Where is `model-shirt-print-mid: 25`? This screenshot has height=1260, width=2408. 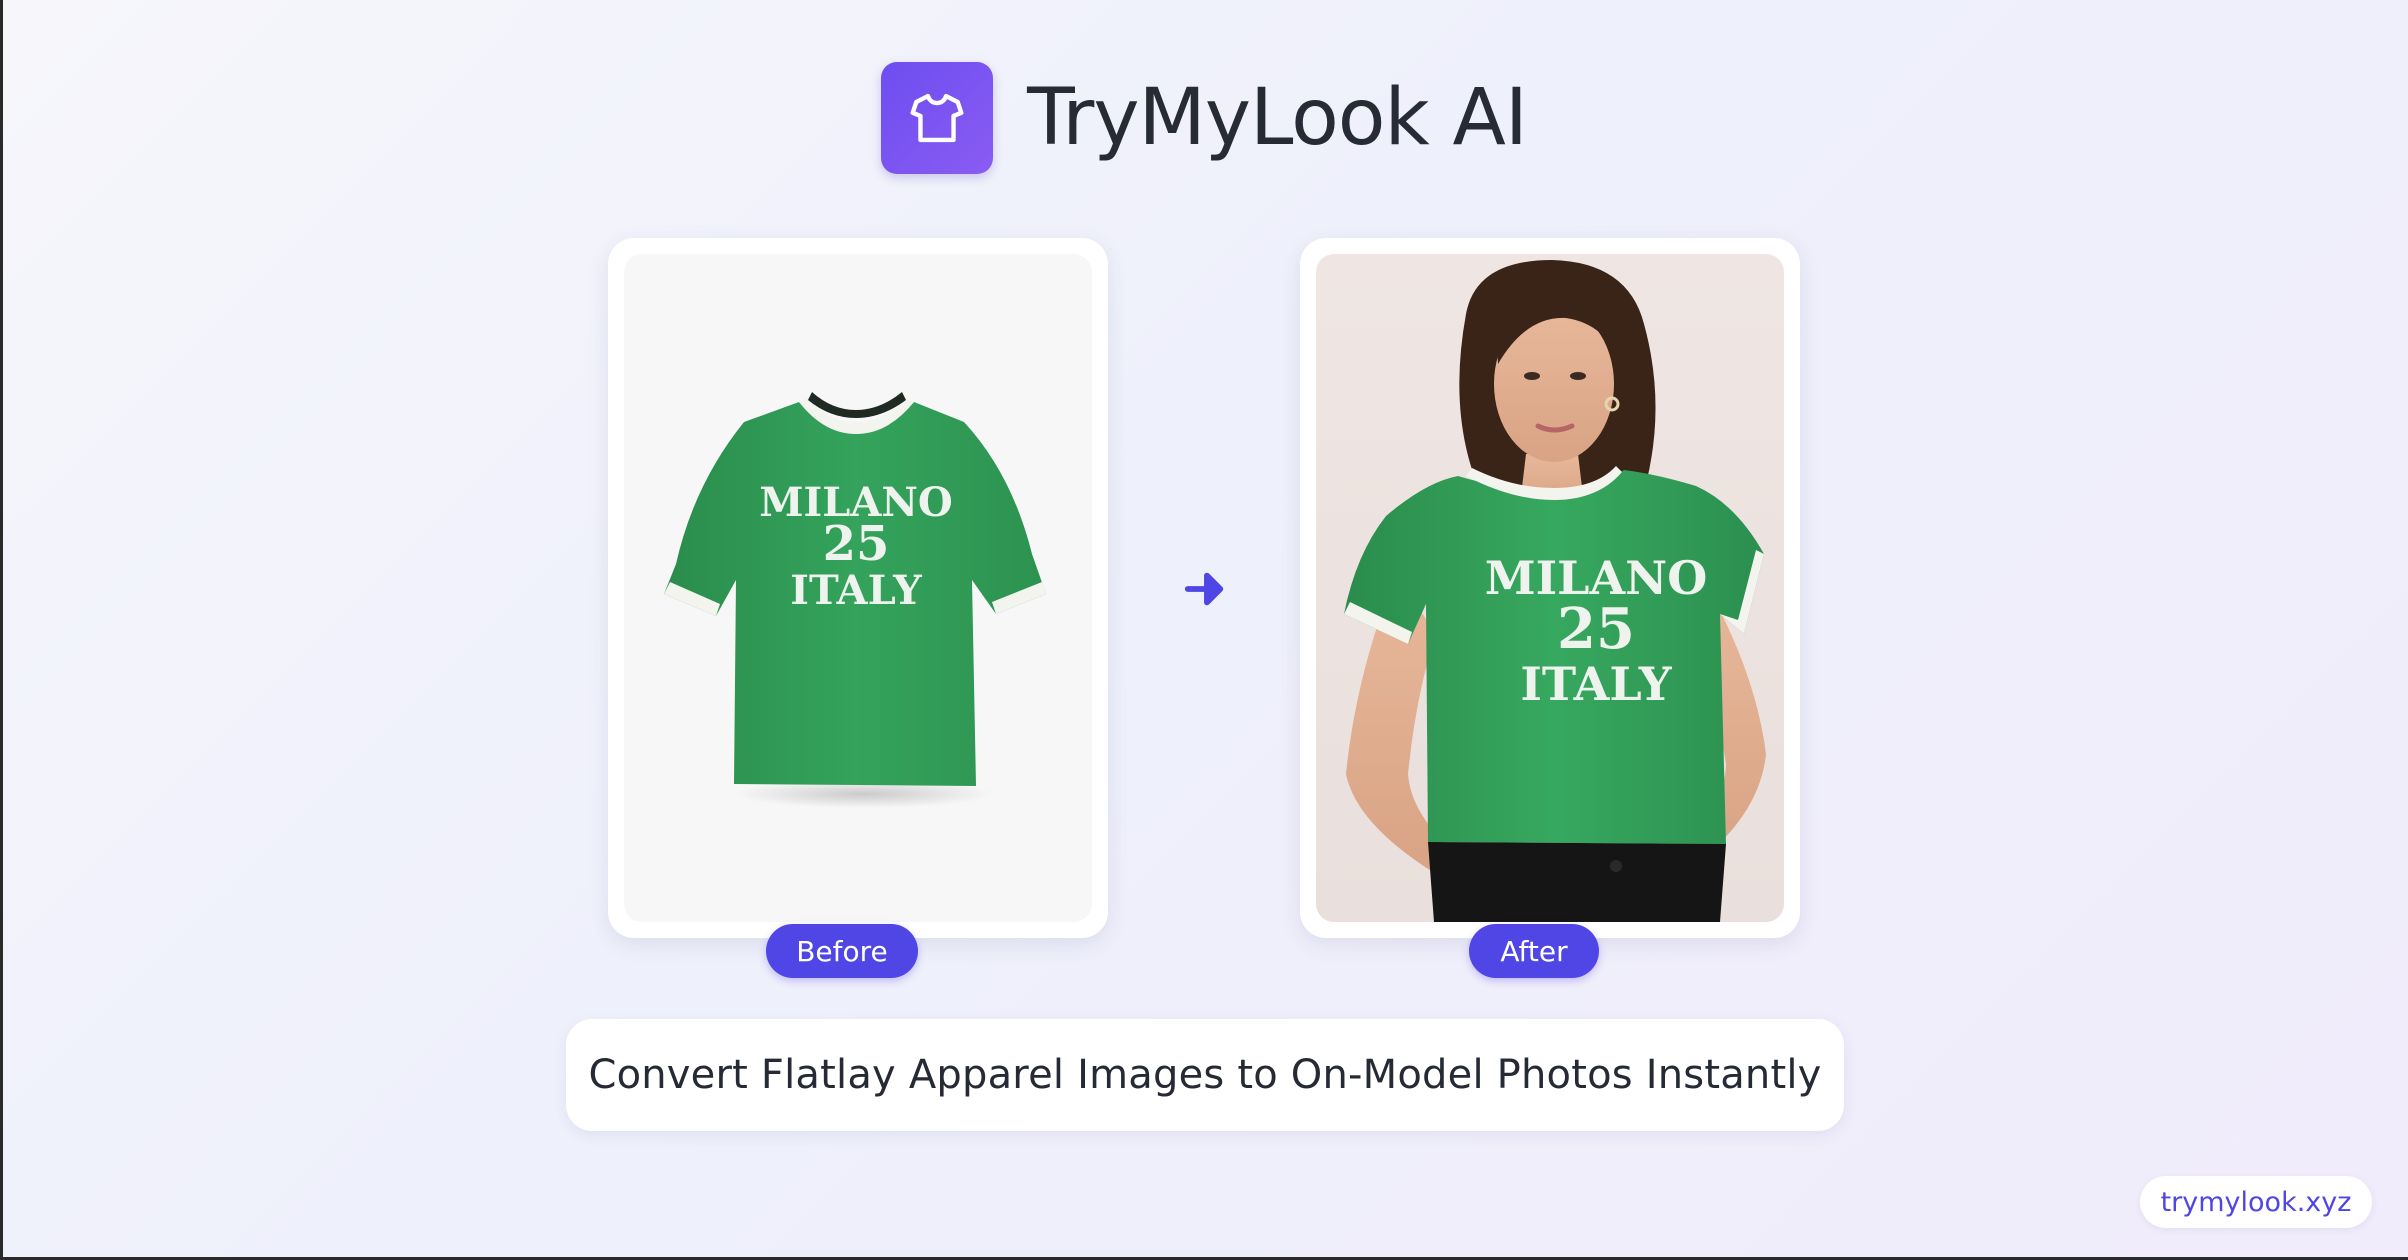 model-shirt-print-mid: 25 is located at coordinates (1596, 629).